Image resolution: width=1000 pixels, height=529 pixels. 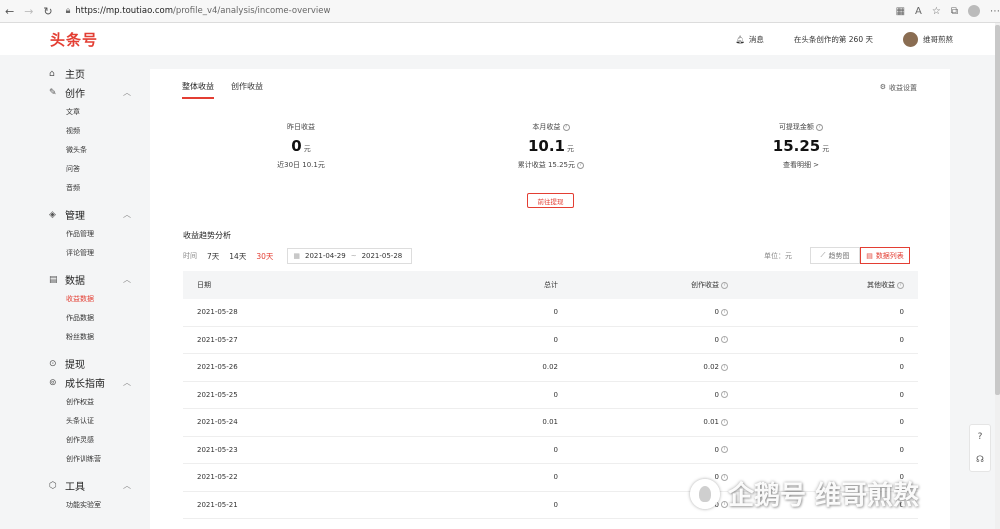 I want to click on cell-creation: 0.01, so click(x=711, y=422).